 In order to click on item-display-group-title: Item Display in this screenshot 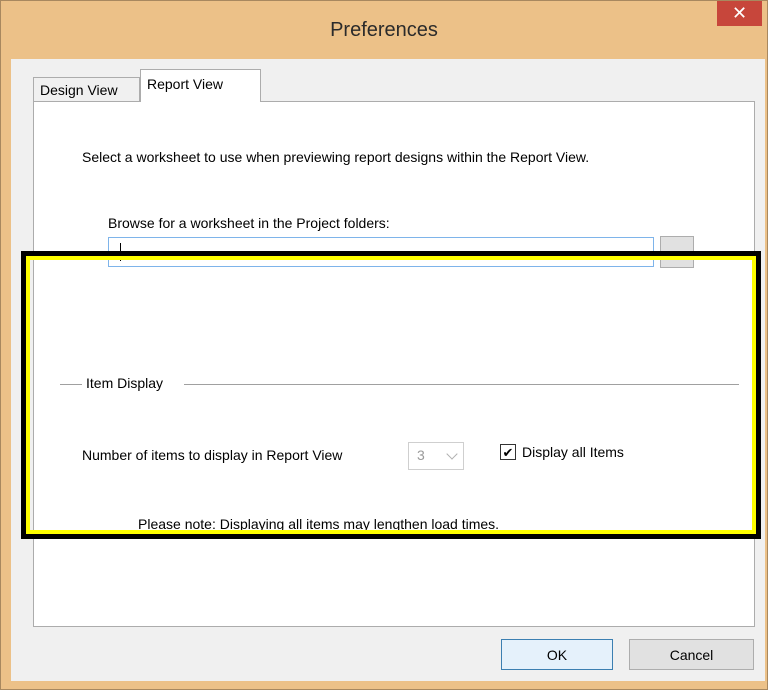, I will do `click(125, 383)`.